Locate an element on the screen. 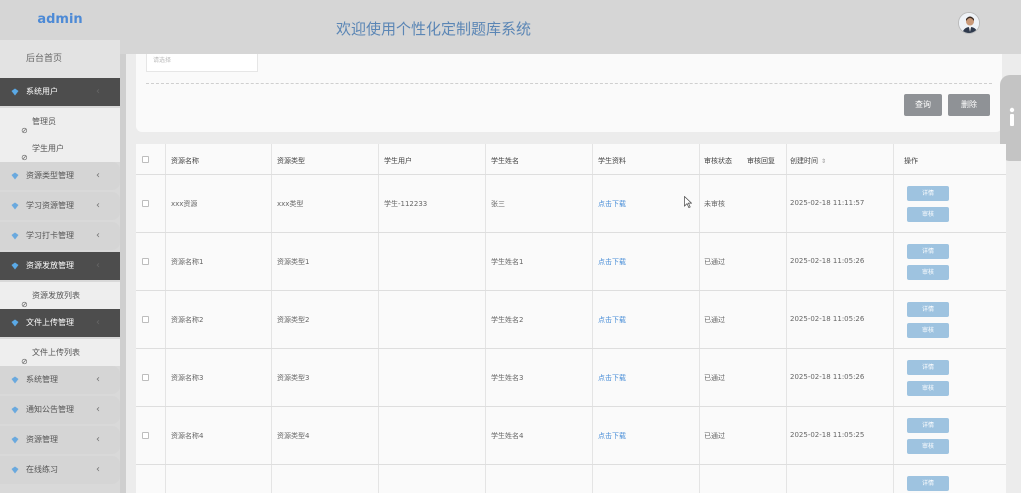 The height and width of the screenshot is (493, 1021). column-header: 资源名称 is located at coordinates (185, 161).